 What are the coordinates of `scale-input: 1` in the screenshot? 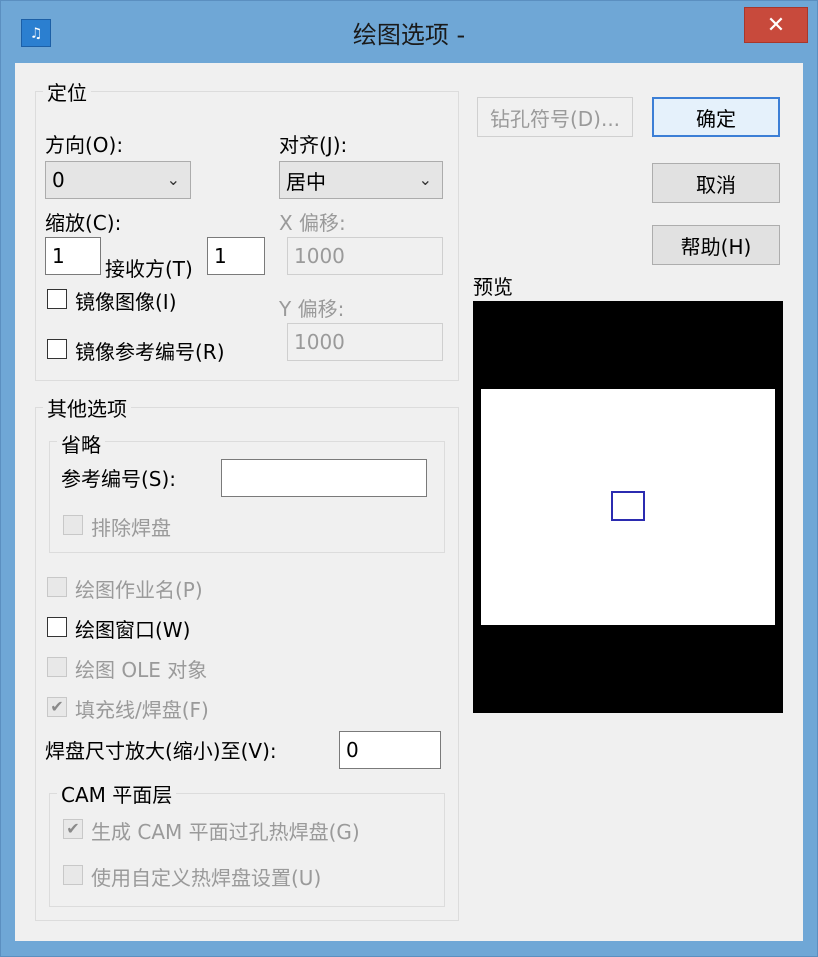 It's located at (73, 256).